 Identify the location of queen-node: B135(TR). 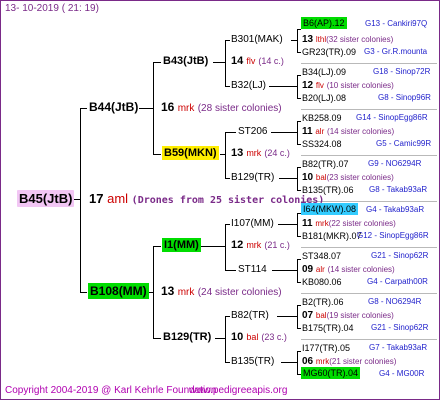
(252, 362).